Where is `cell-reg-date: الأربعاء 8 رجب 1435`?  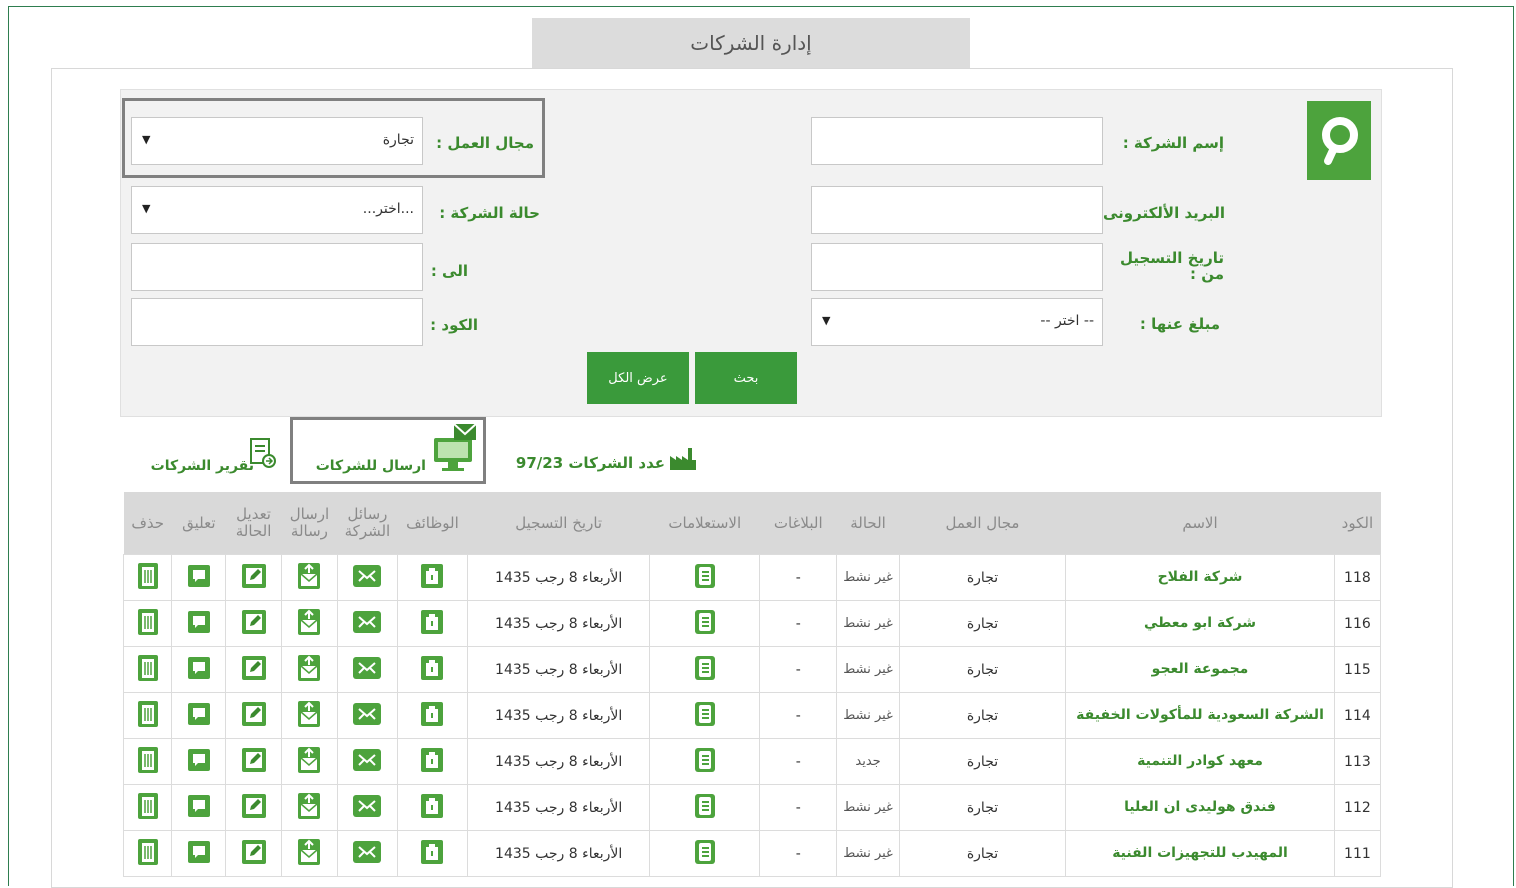
cell-reg-date: الأربعاء 8 رجب 1435 is located at coordinates (558, 623).